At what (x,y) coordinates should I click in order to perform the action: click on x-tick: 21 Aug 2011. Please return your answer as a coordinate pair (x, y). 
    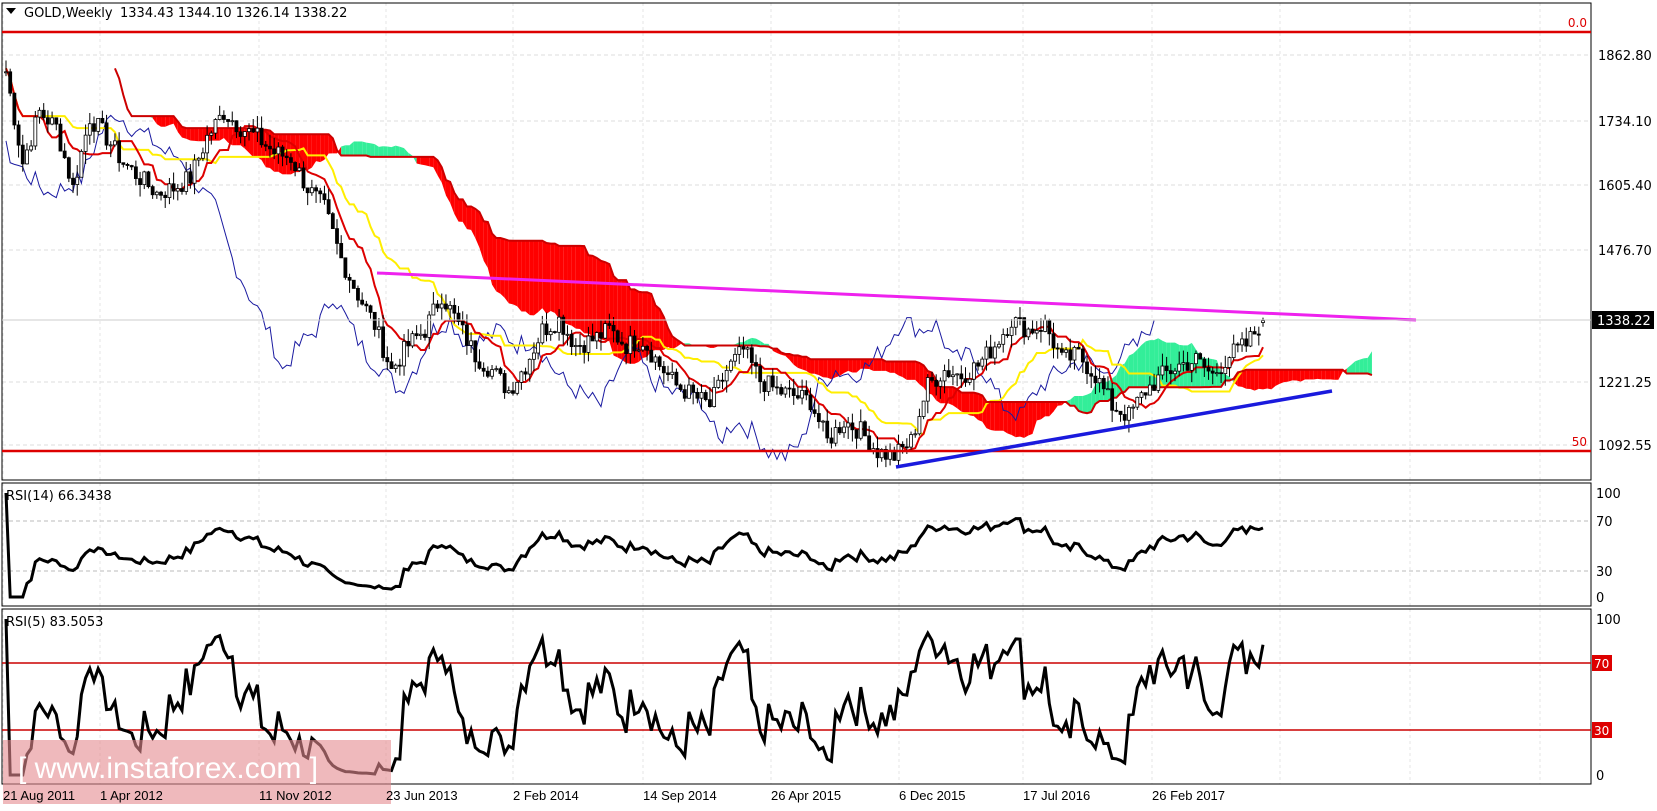
    Looking at the image, I should click on (39, 795).